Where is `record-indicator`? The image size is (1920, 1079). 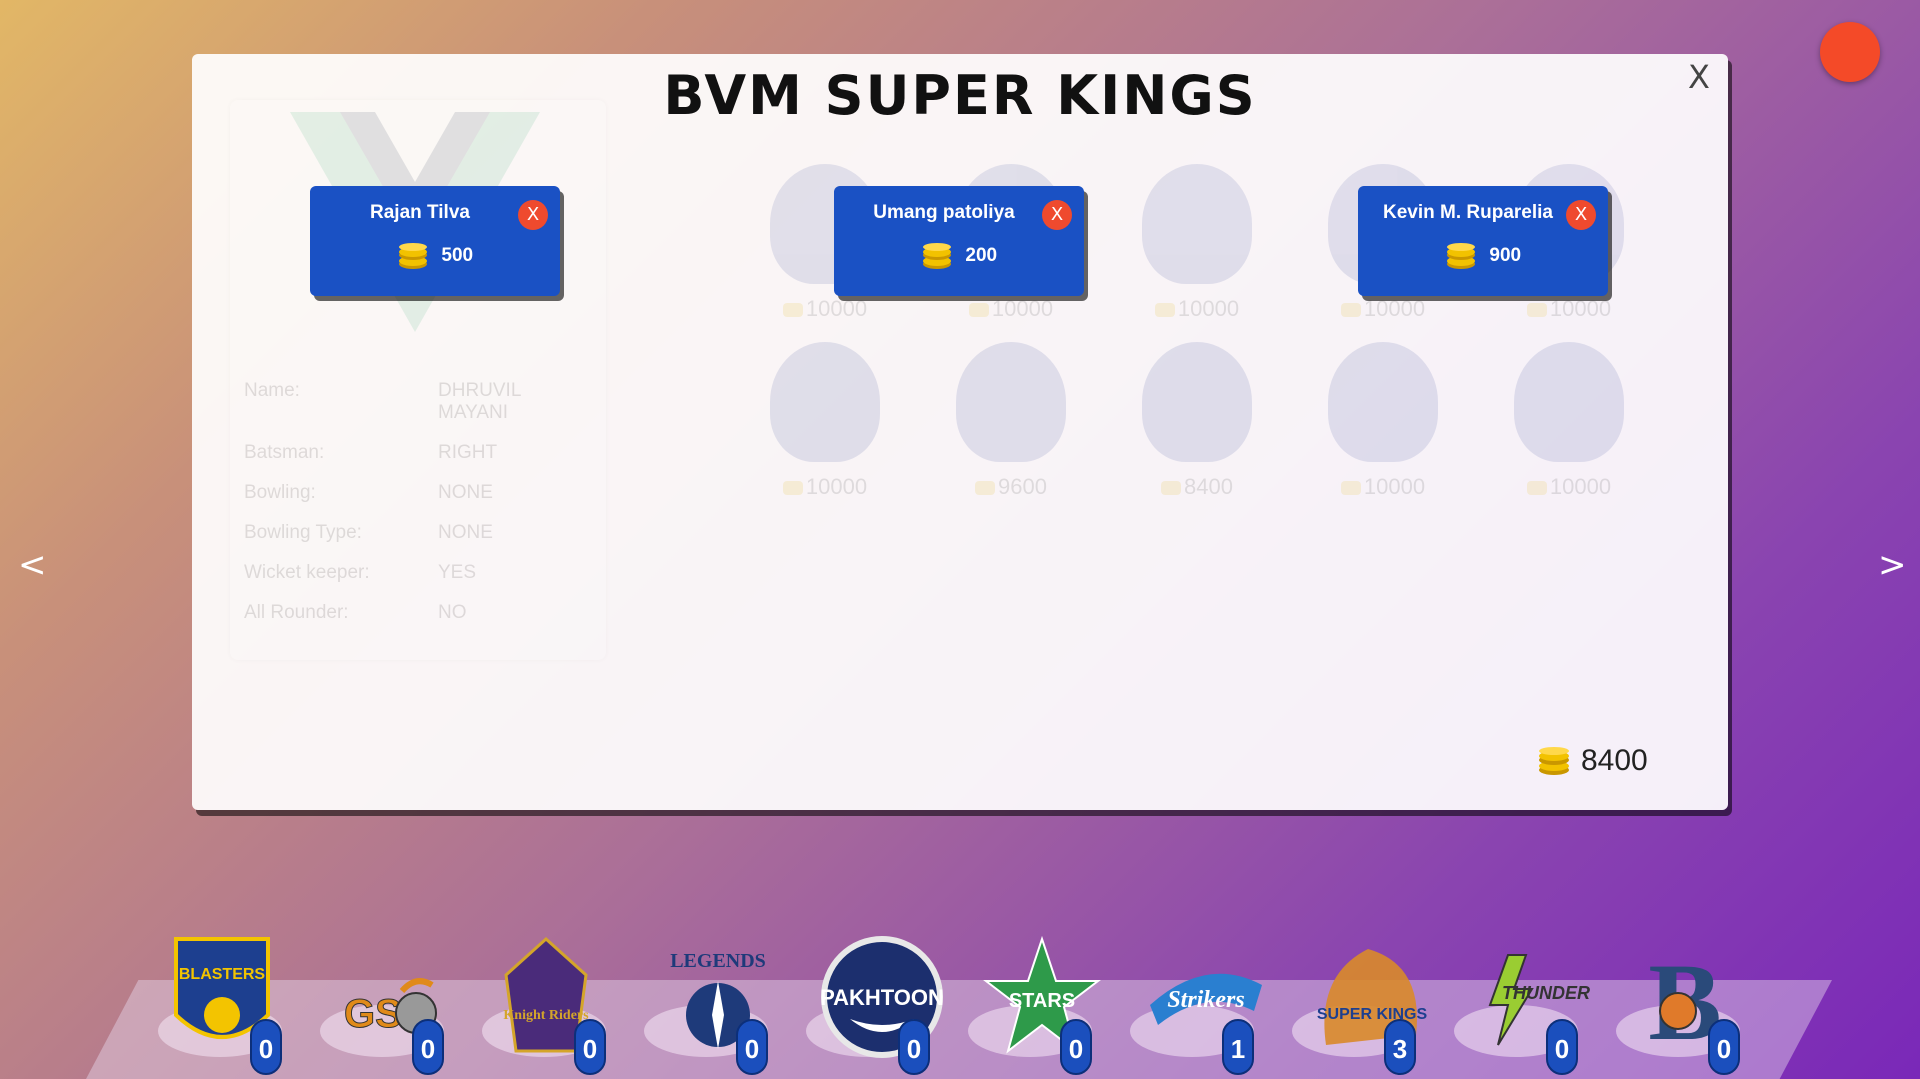
record-indicator is located at coordinates (1850, 52).